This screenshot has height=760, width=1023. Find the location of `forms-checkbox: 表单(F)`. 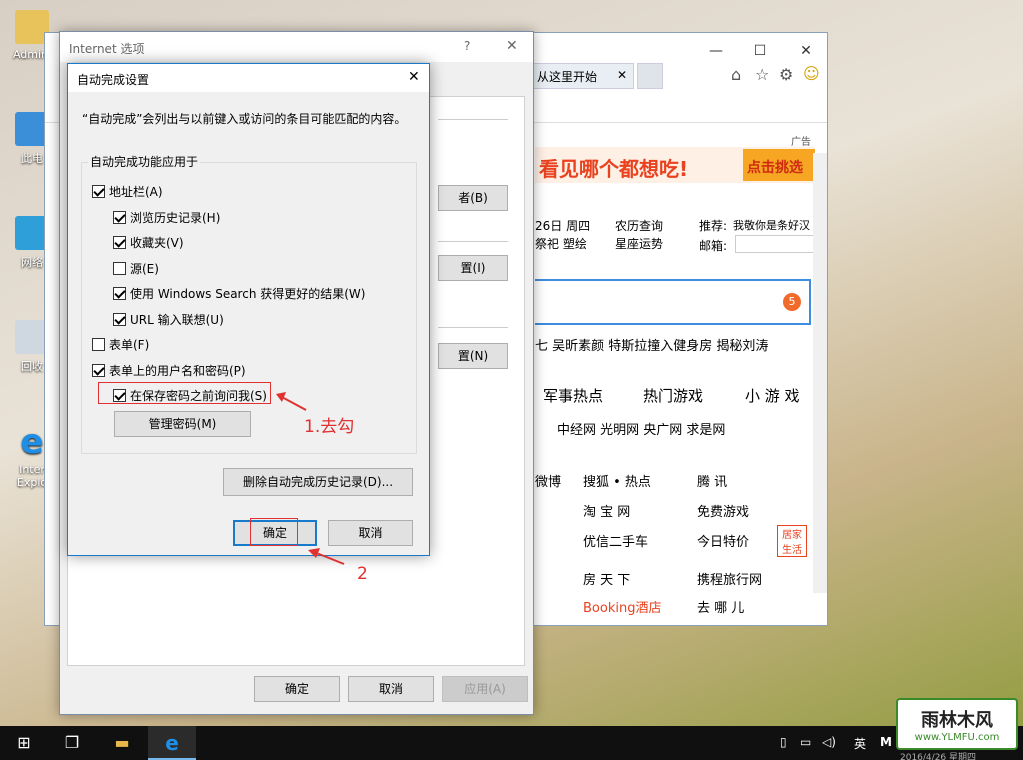

forms-checkbox: 表单(F) is located at coordinates (120, 344).